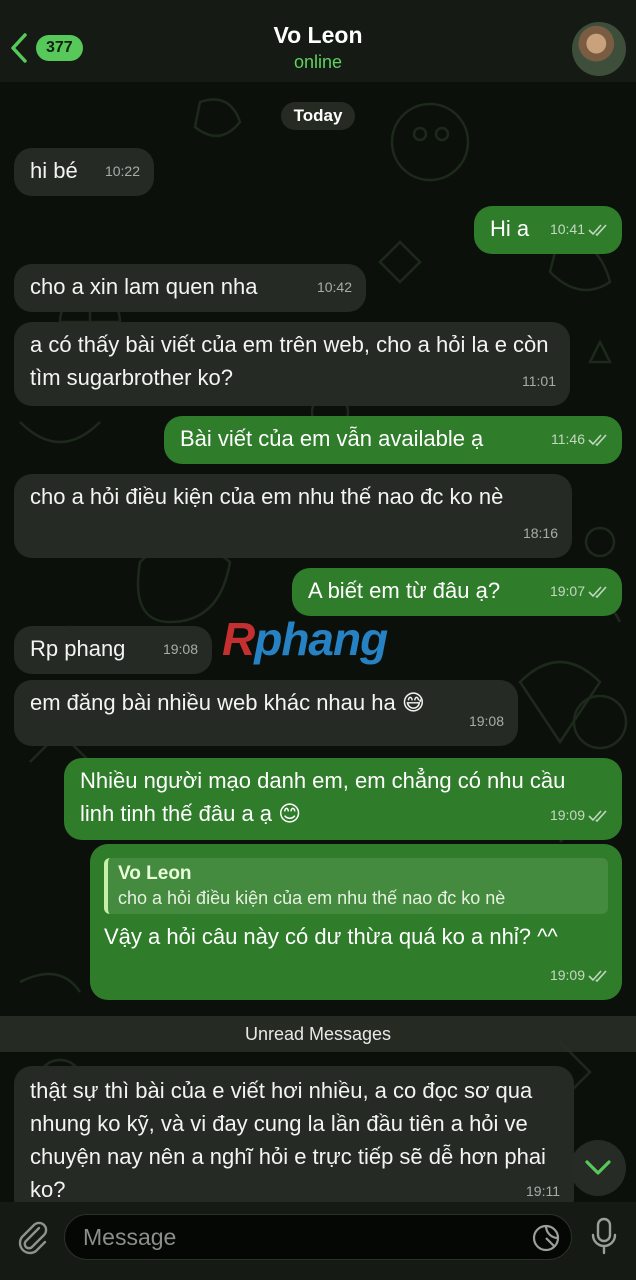  Describe the element at coordinates (155, 873) in the screenshot. I see `quoted-author: Vo Leon` at that location.